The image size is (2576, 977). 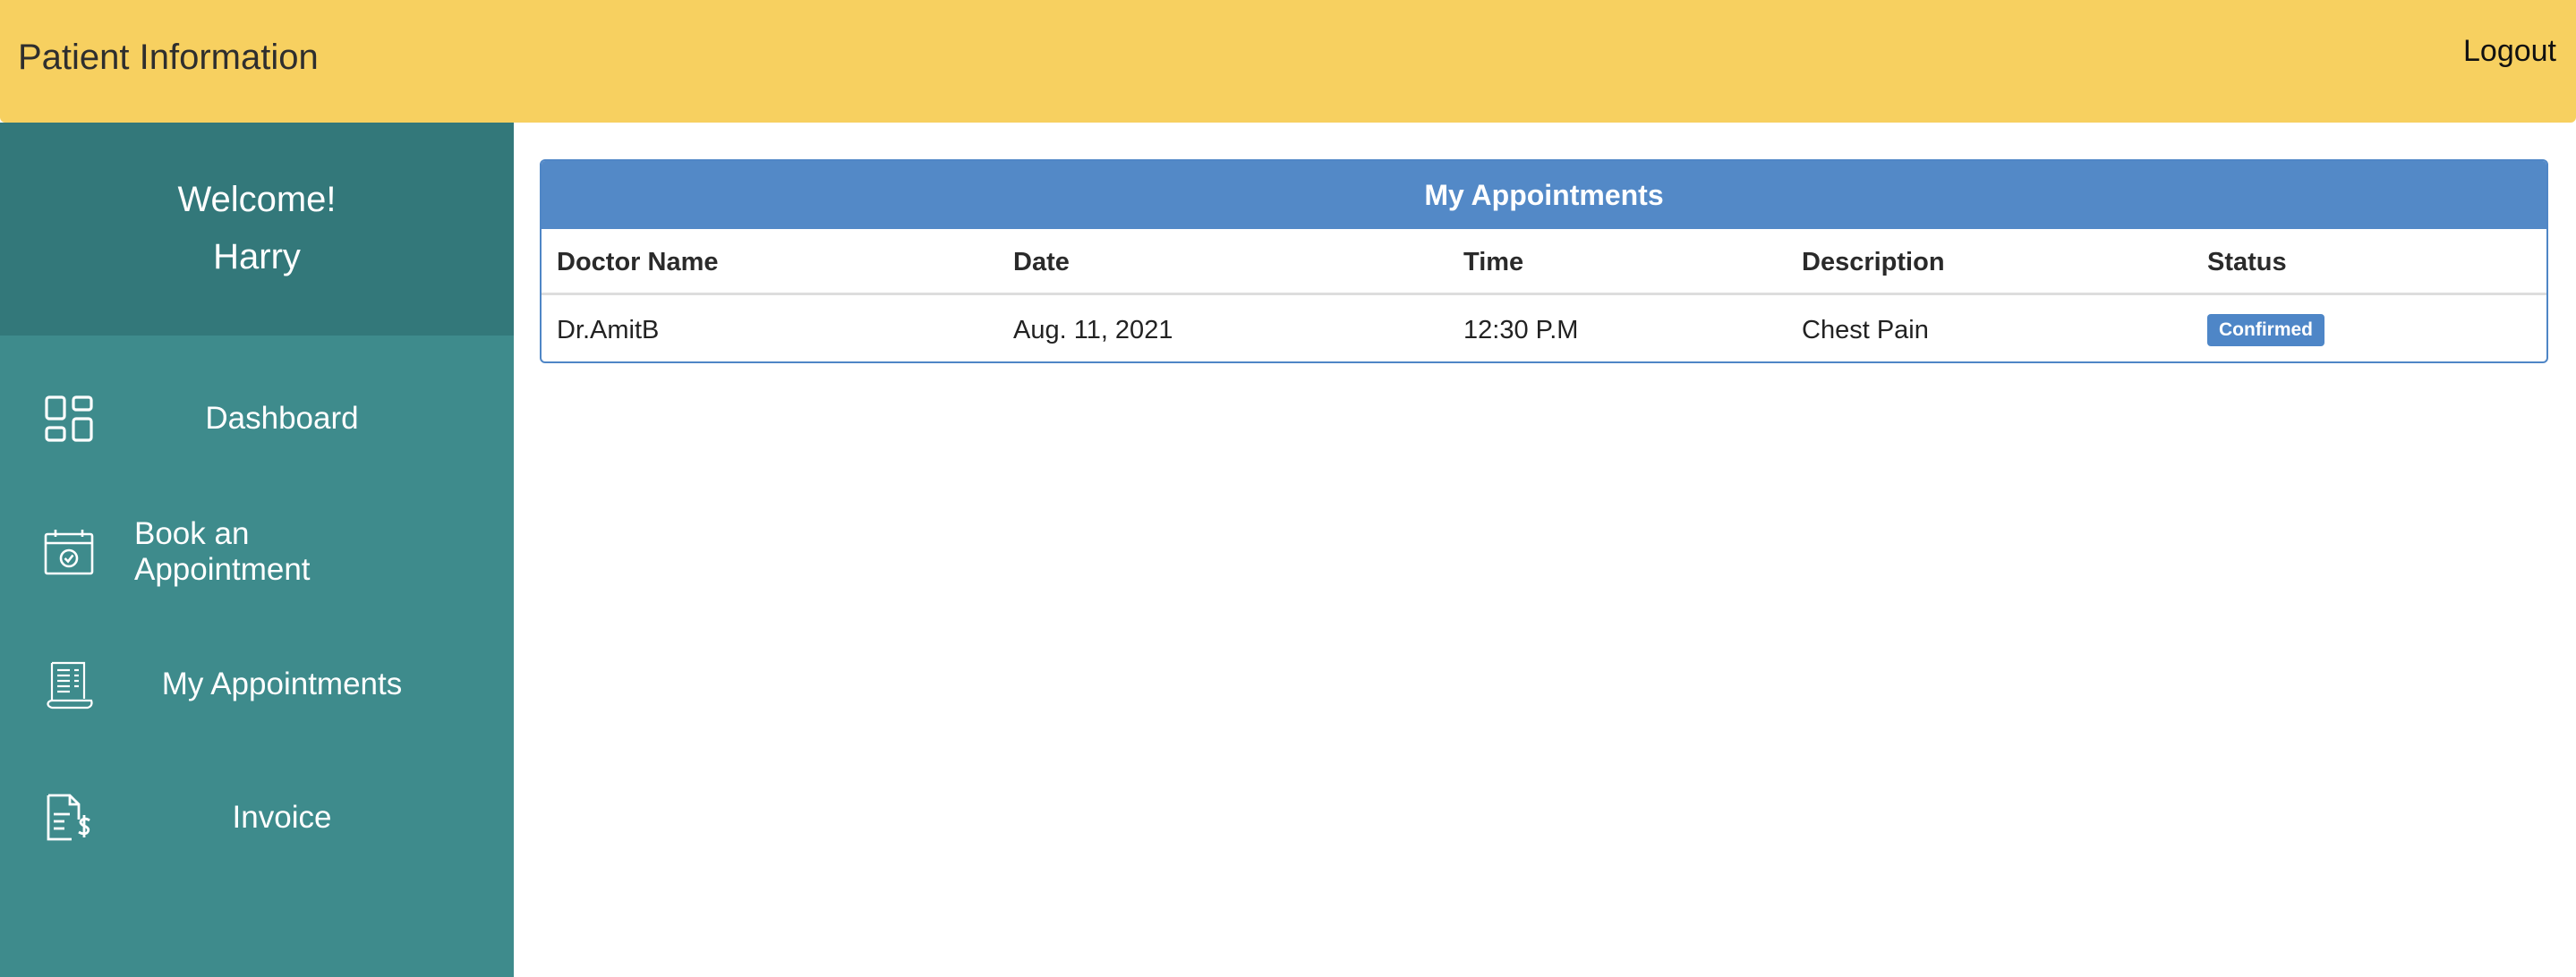 What do you see at coordinates (1493, 262) in the screenshot?
I see `column-header-time: Time` at bounding box center [1493, 262].